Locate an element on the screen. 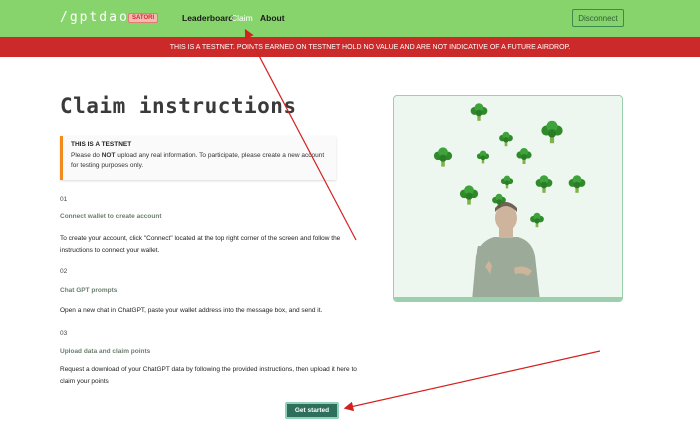  disconnect-button: Disconnect is located at coordinates (598, 18).